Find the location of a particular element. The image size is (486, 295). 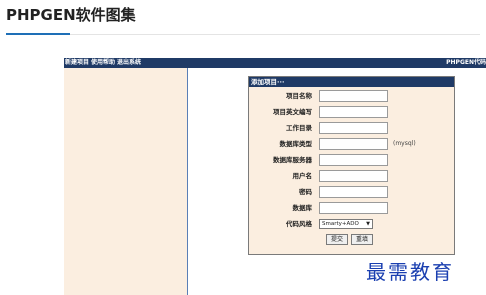

db-type-input is located at coordinates (353, 144).